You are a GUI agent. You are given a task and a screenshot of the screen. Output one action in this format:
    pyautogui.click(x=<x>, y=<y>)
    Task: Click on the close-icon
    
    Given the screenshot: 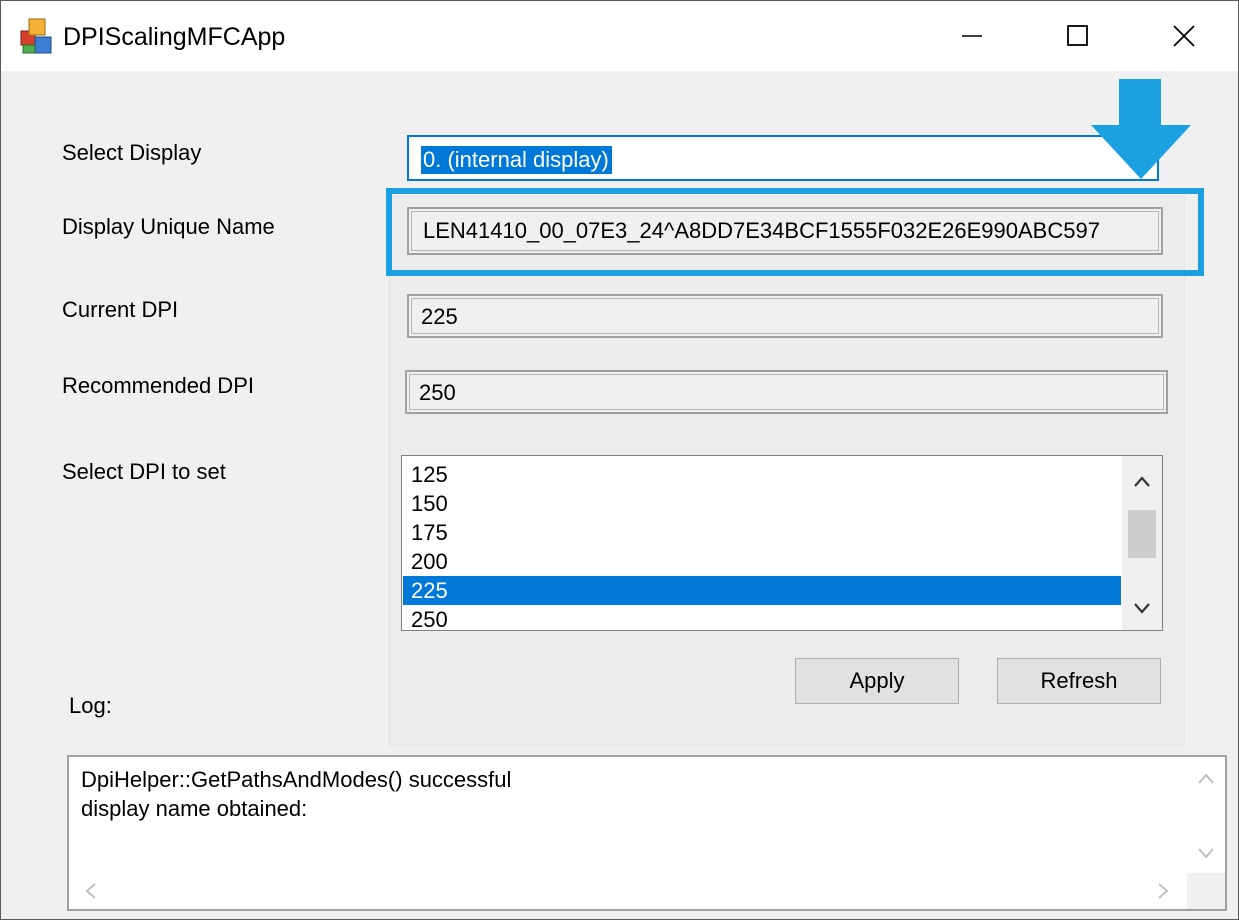 What is the action you would take?
    pyautogui.click(x=1184, y=36)
    